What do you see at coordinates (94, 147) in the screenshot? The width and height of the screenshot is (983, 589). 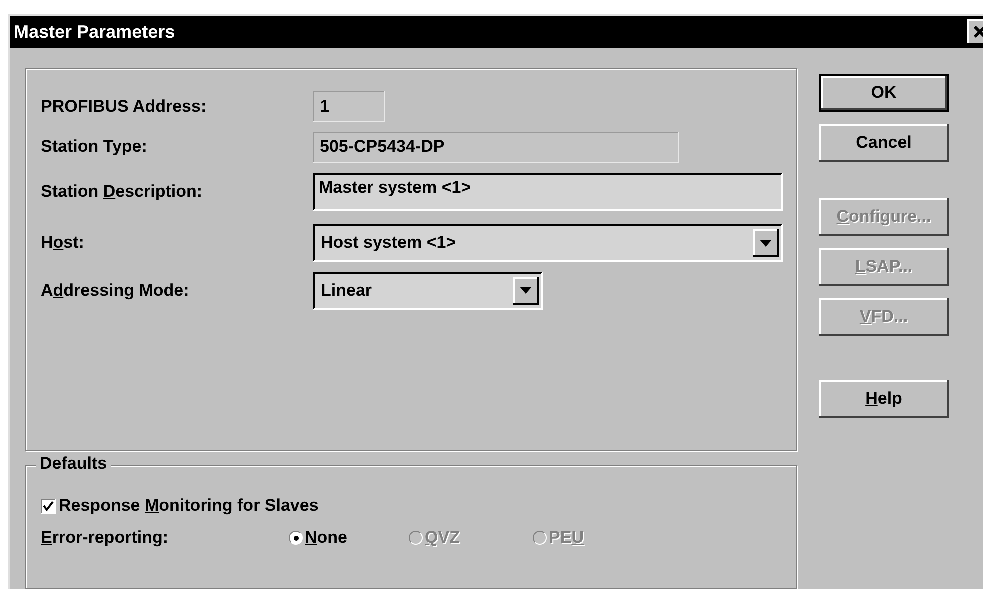 I see `field-label: Station Type:` at bounding box center [94, 147].